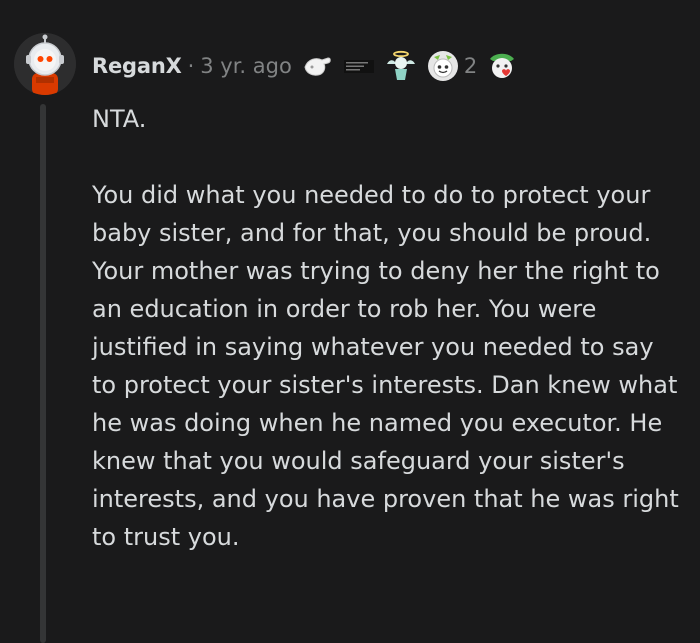 Image resolution: width=700 pixels, height=643 pixels. Describe the element at coordinates (246, 66) in the screenshot. I see `timestamp: 3 yr. ago` at that location.